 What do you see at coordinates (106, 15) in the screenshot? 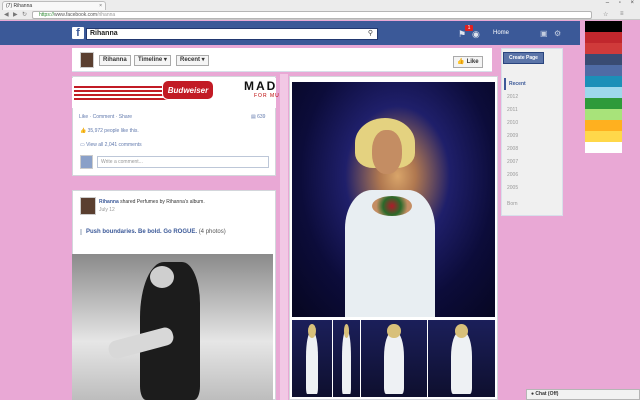
I see `url-path: /rihanna` at bounding box center [106, 15].